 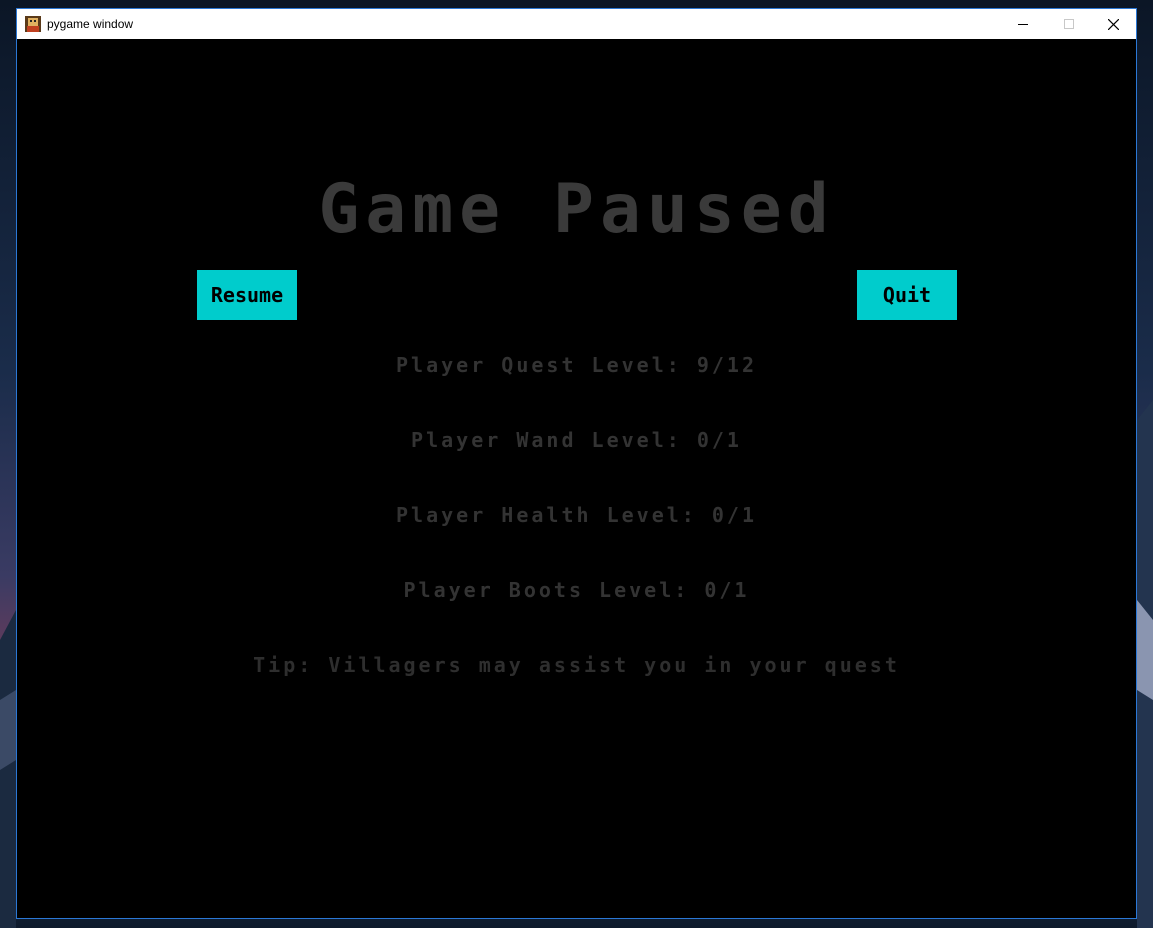 I want to click on quit-button: Quit, so click(x=907, y=295).